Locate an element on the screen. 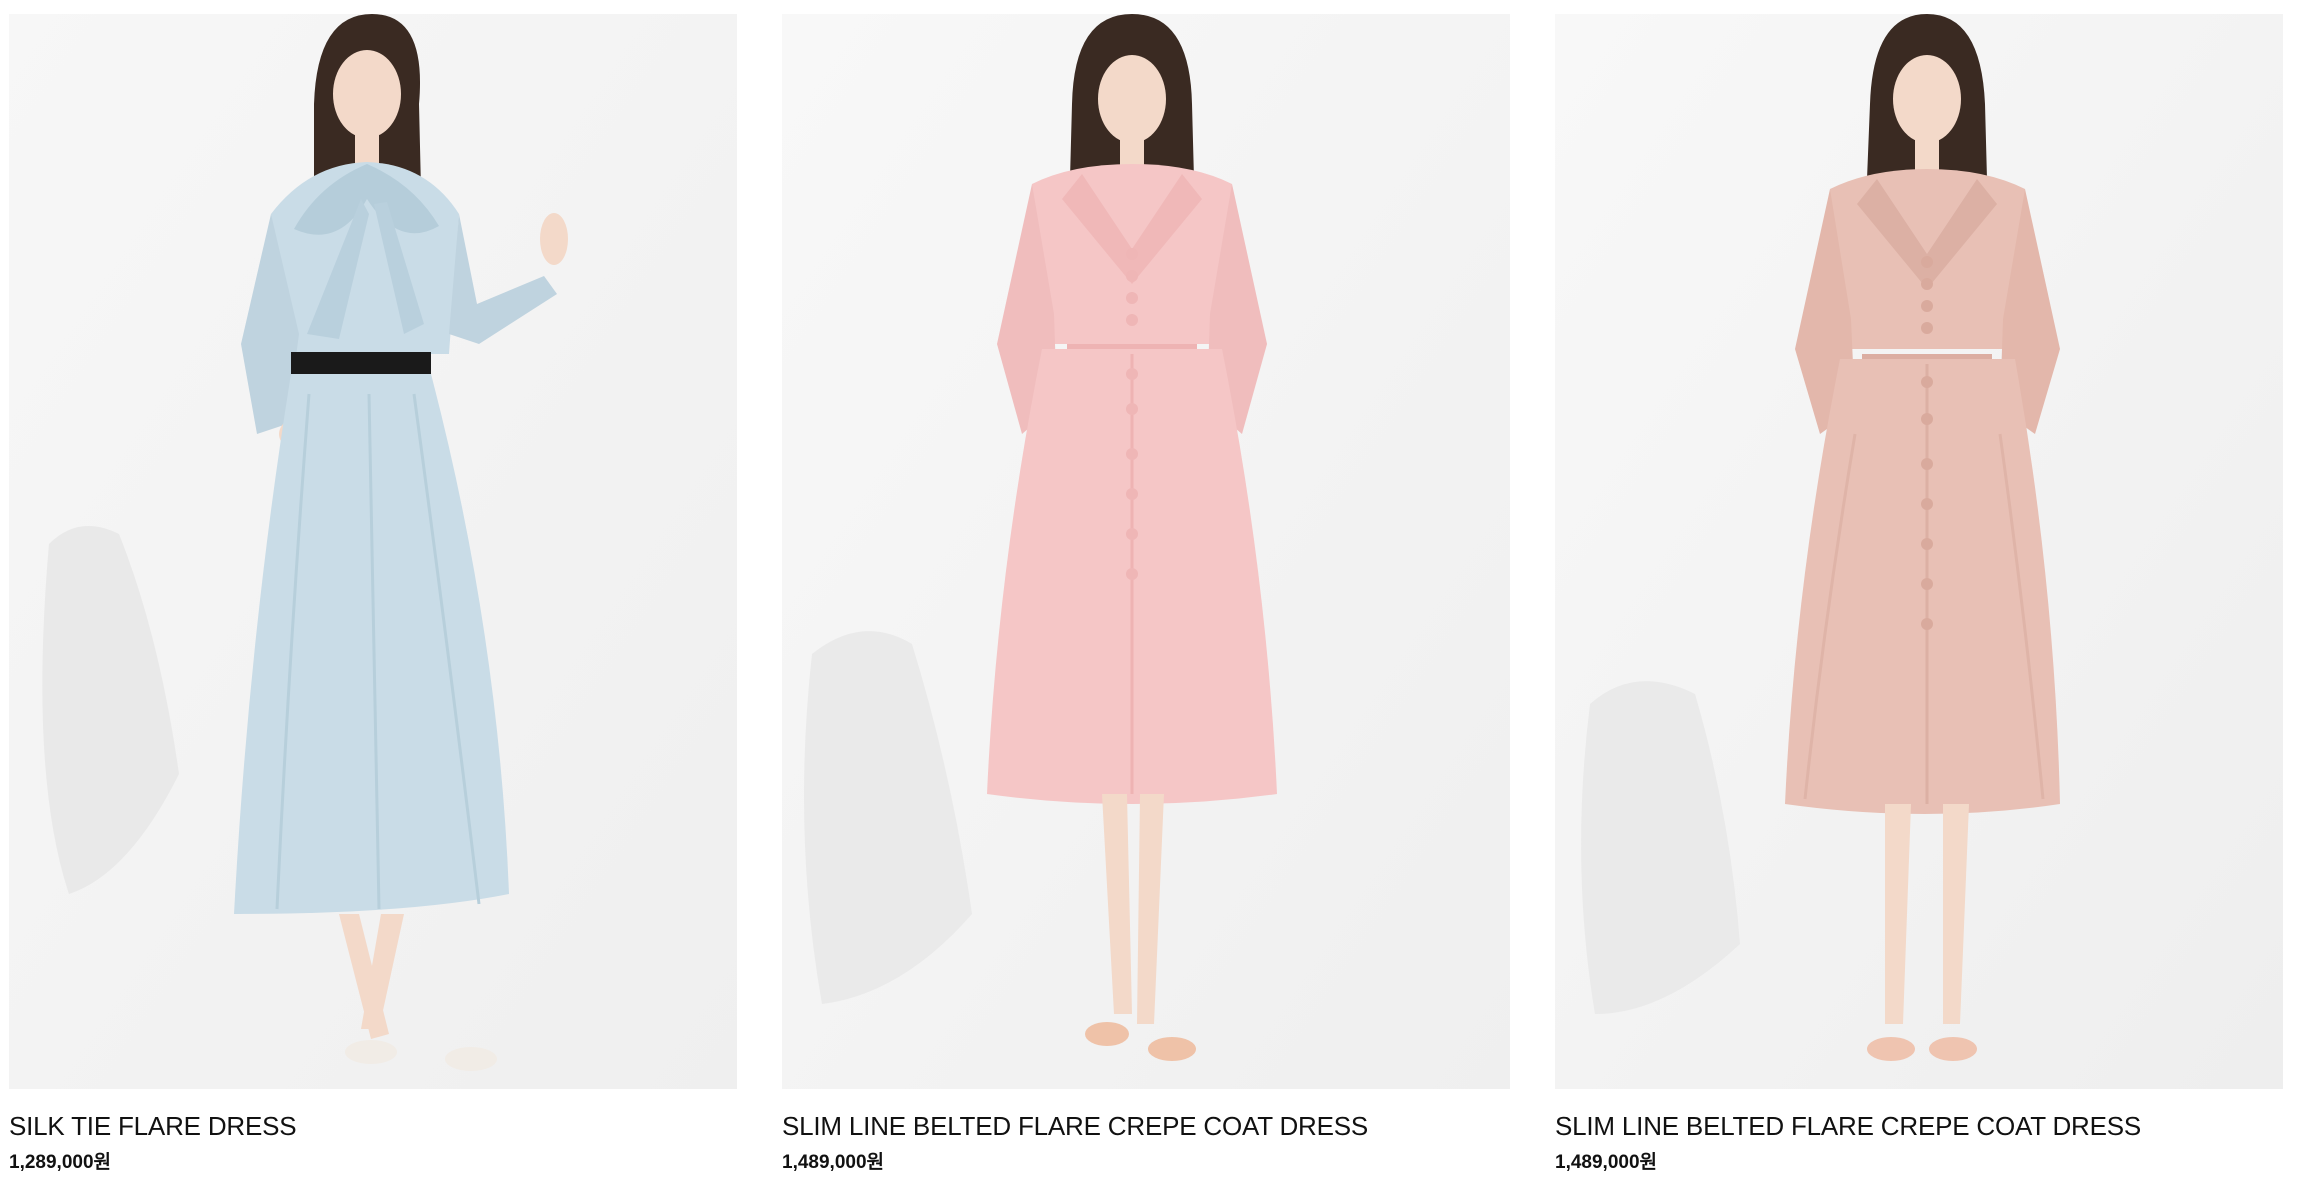 This screenshot has height=1182, width=2306. product-price: 1,289,000원 is located at coordinates (60, 1162).